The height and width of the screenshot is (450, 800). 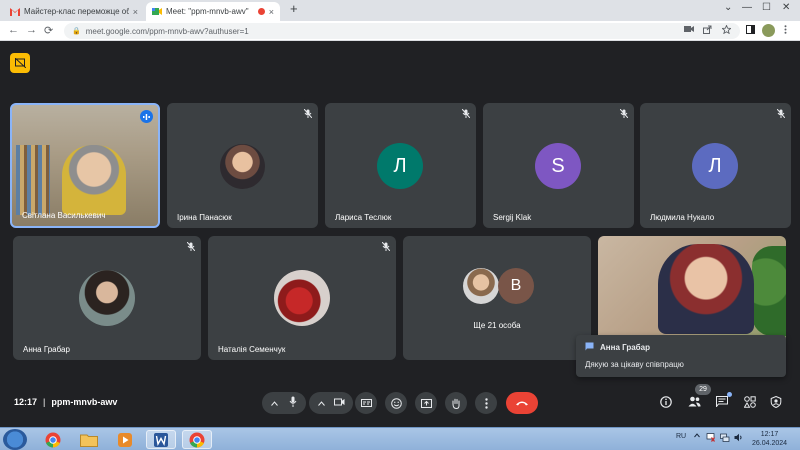 I want to click on new-tab-button: +, so click(x=294, y=8).